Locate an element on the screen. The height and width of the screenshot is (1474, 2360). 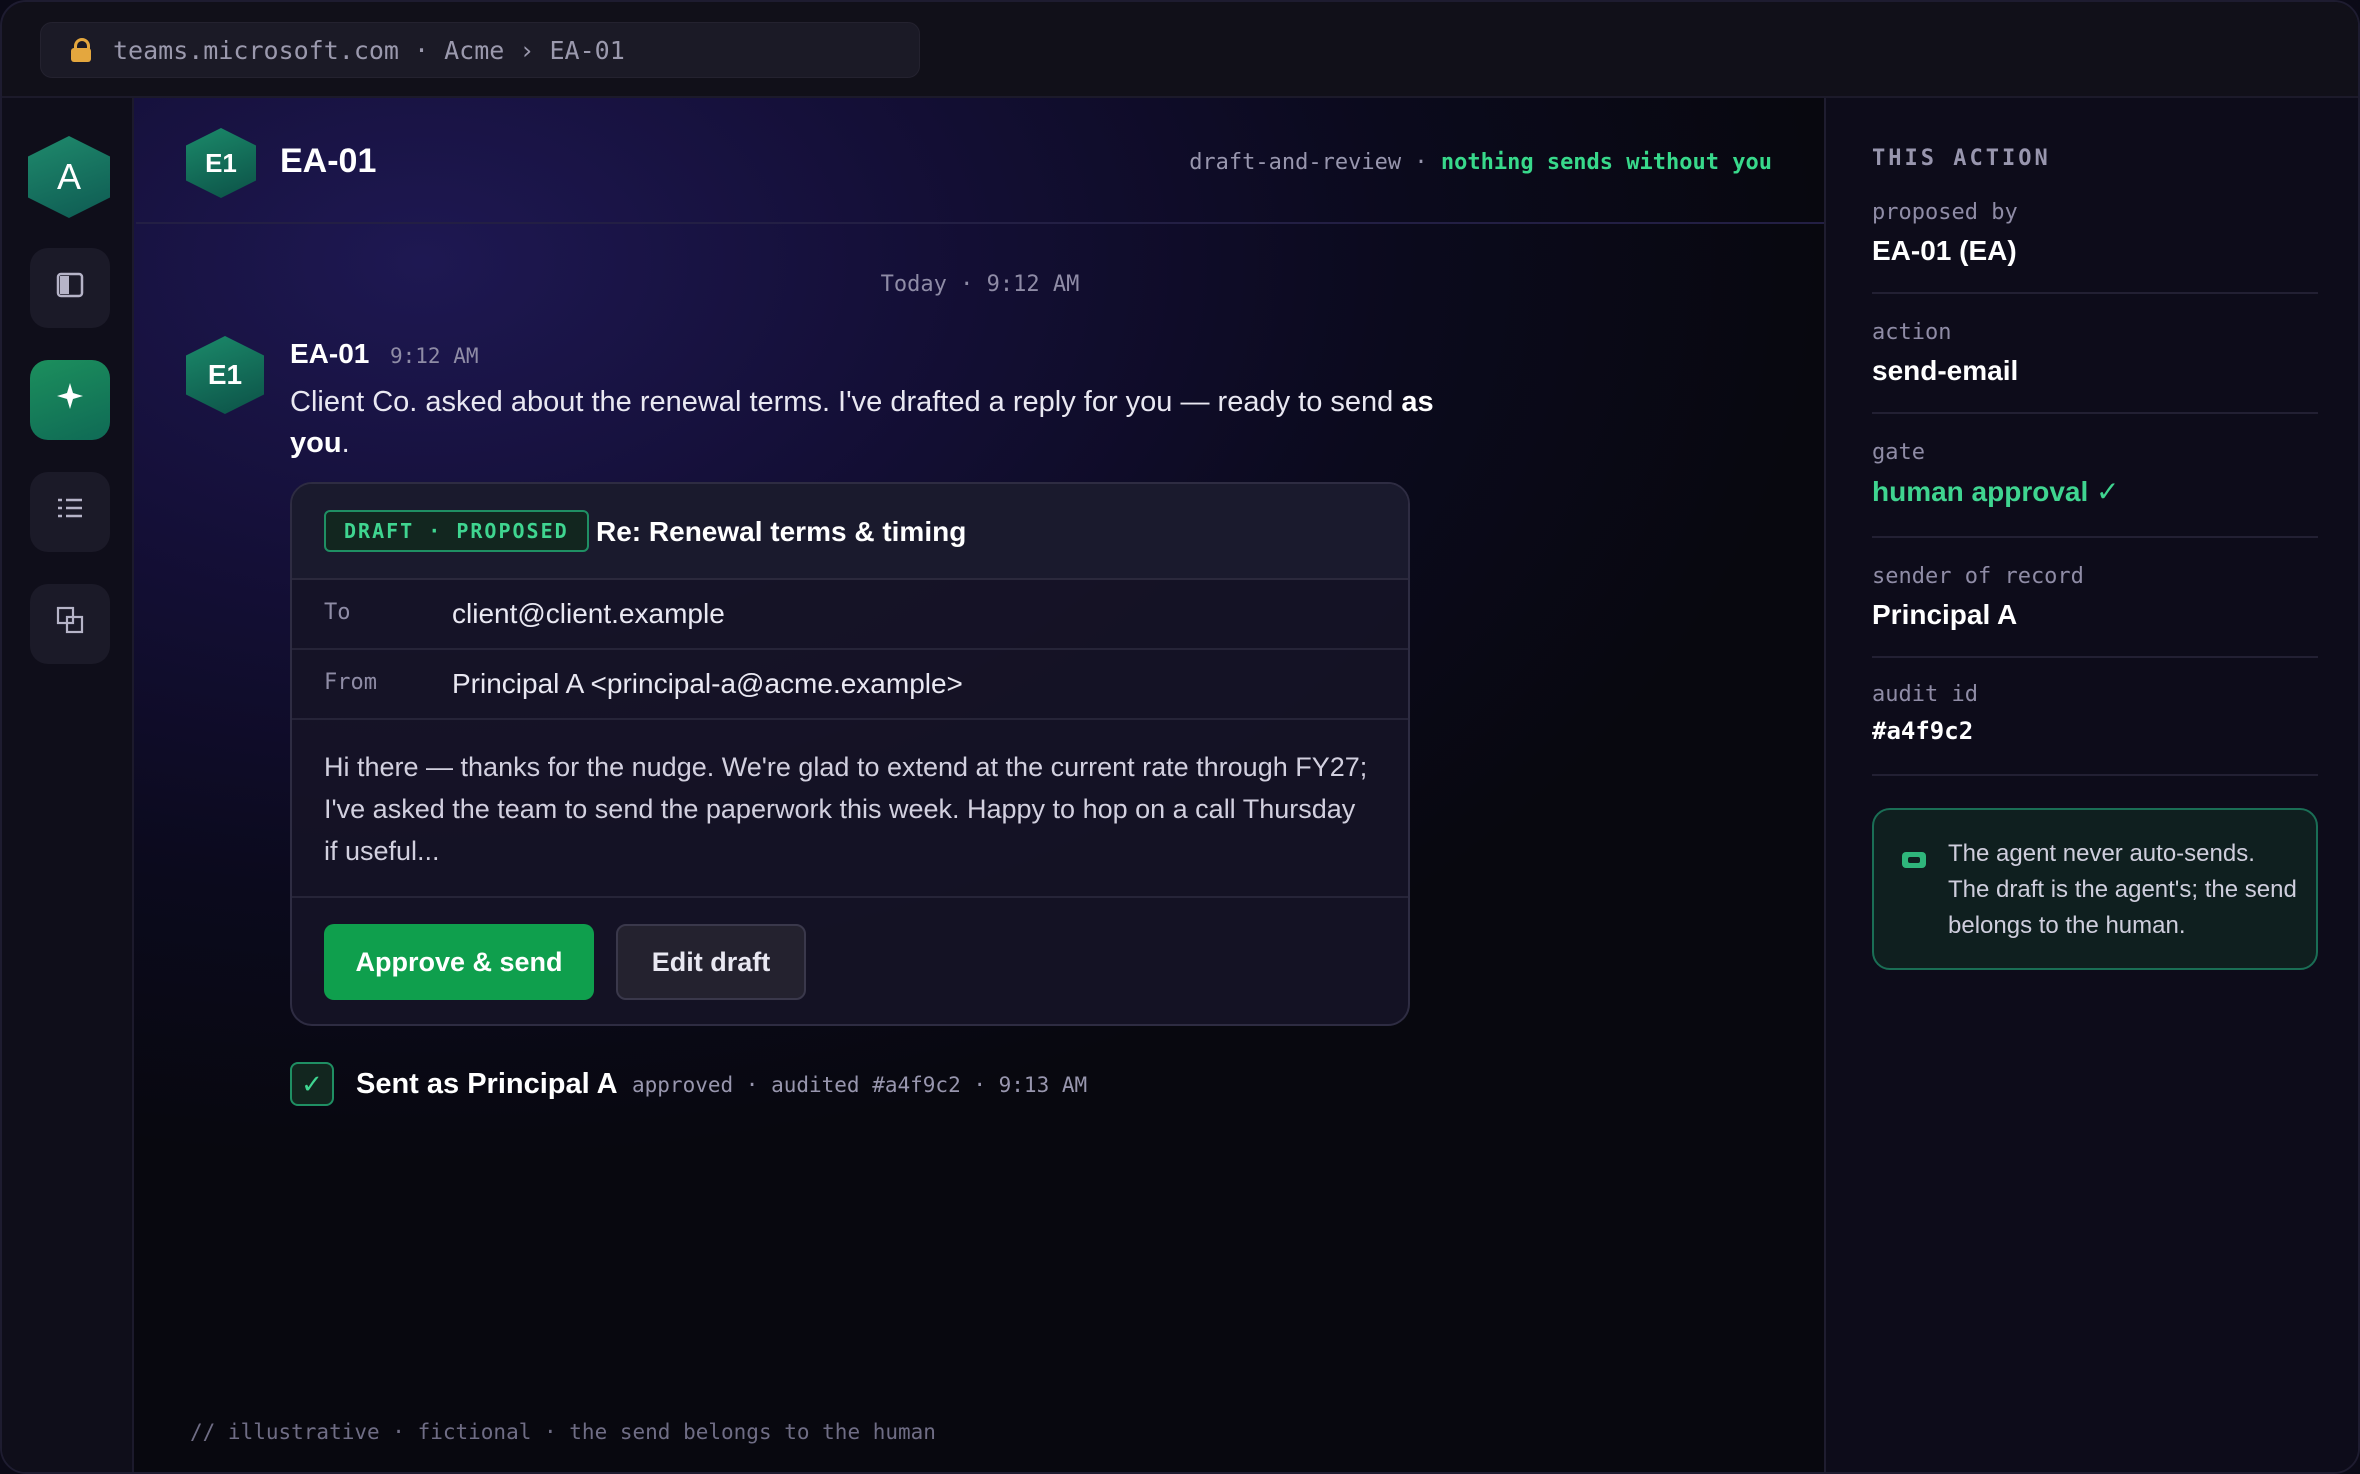
rail-list-button is located at coordinates (70, 512).